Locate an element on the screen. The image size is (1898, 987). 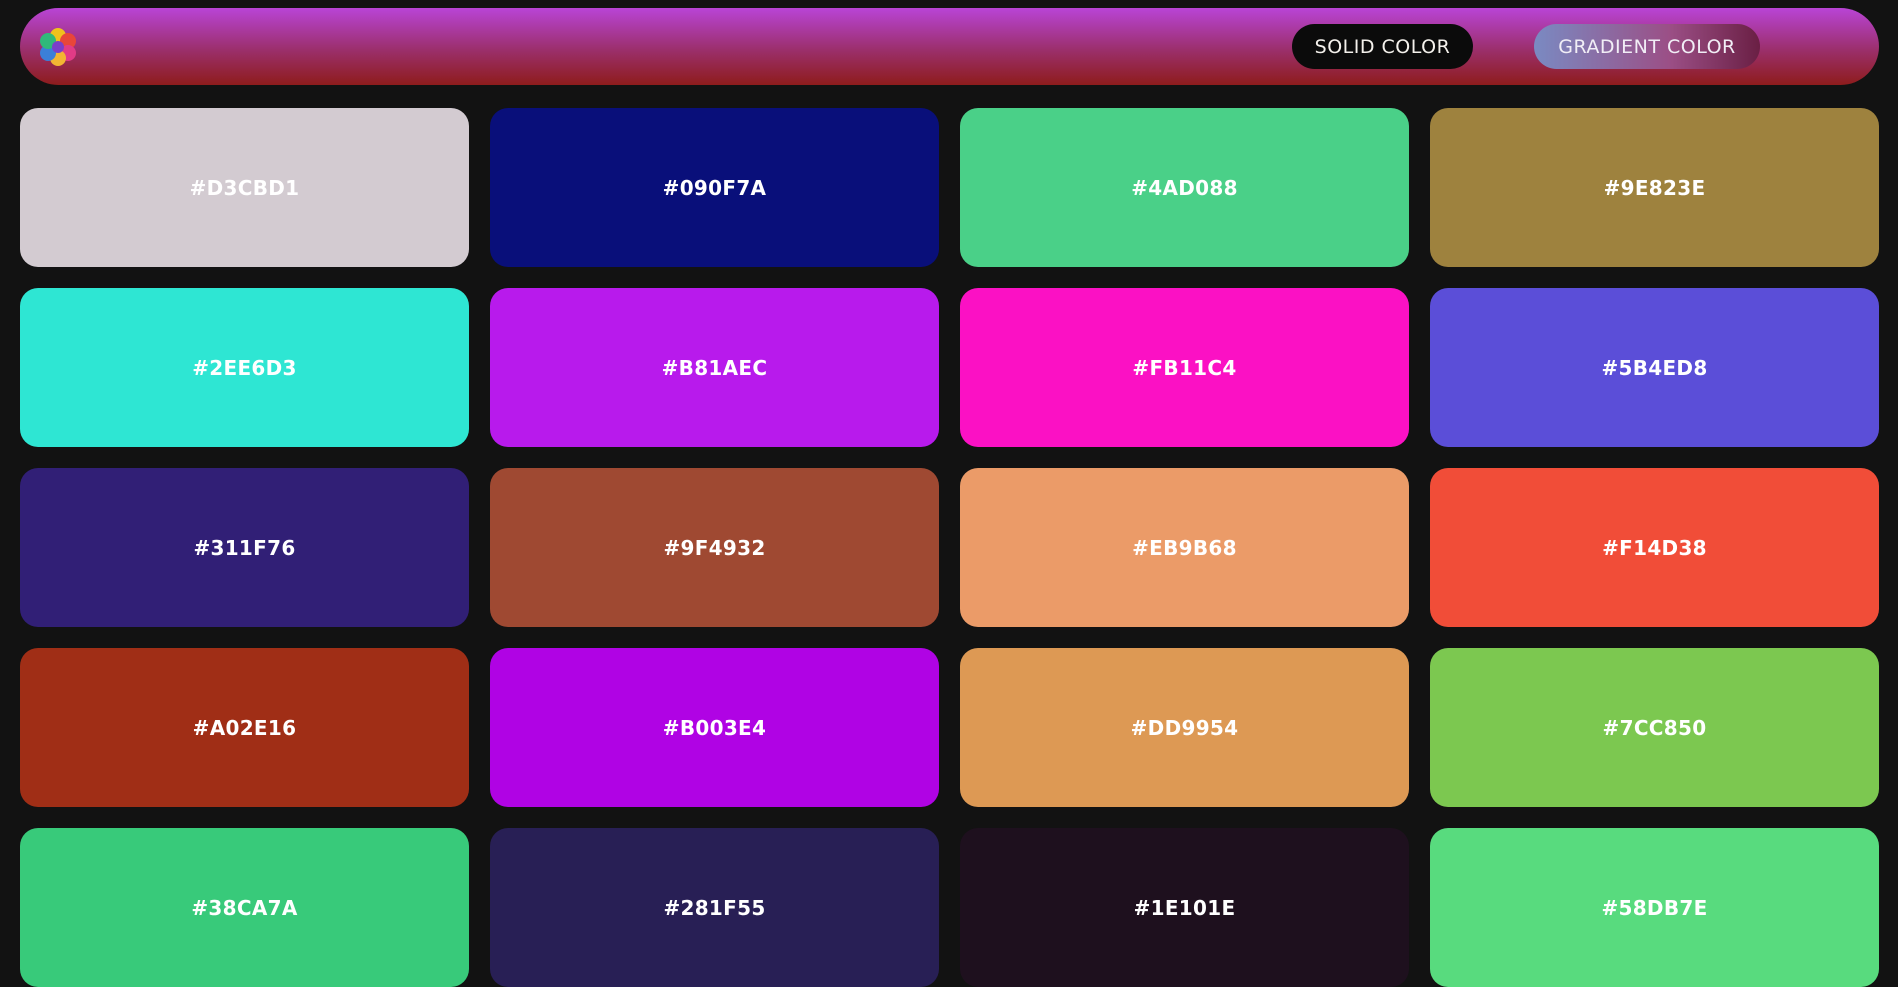
color-hex-label: #9F4932 is located at coordinates (714, 547).